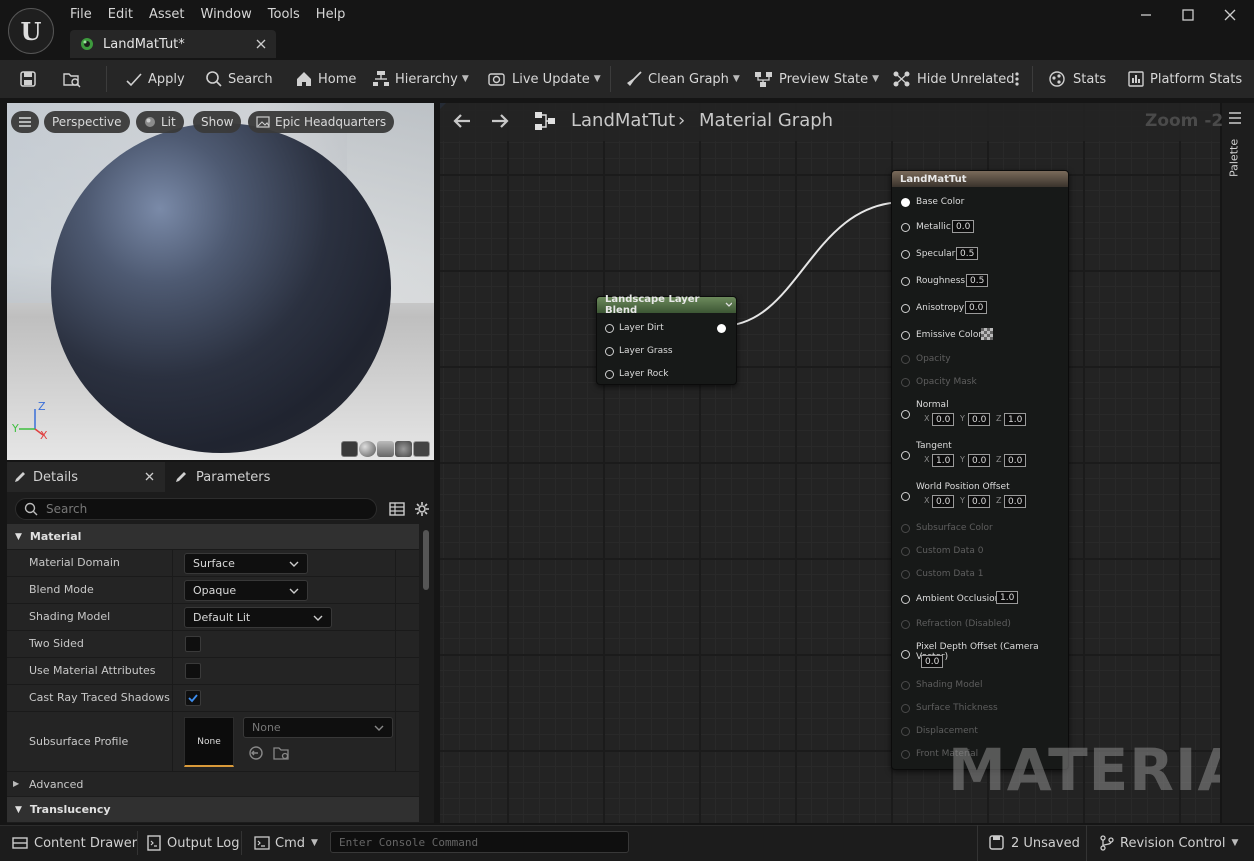 This screenshot has width=1254, height=861. I want to click on emissive-color-input-pin, so click(905, 335).